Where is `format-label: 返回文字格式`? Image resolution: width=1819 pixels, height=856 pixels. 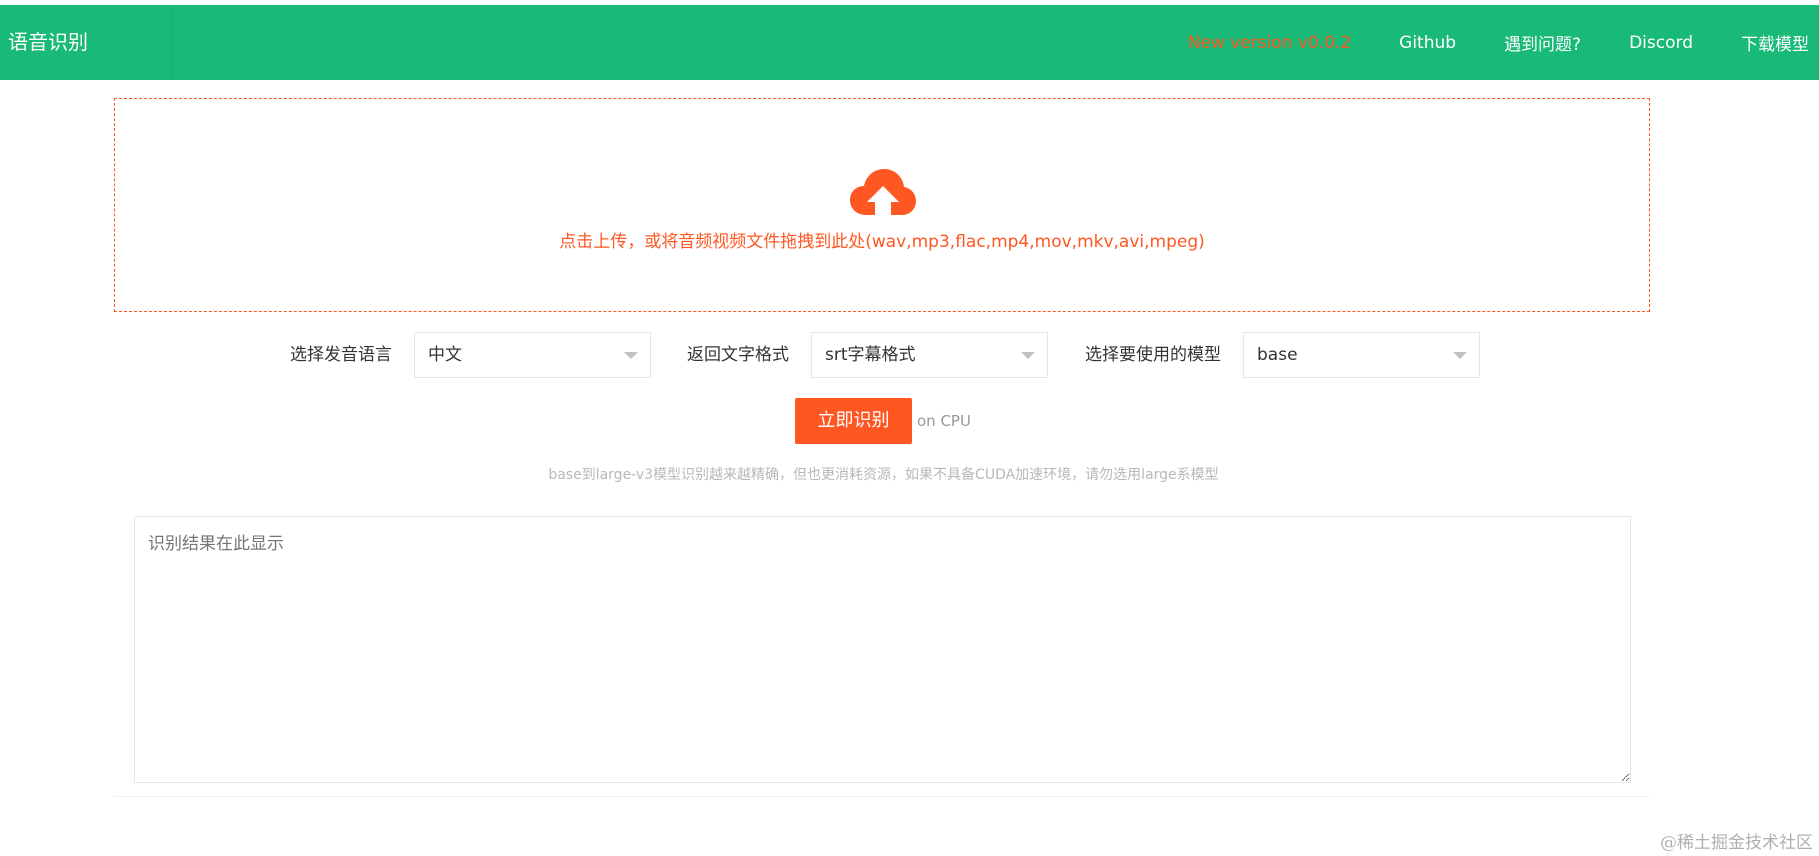 format-label: 返回文字格式 is located at coordinates (738, 355).